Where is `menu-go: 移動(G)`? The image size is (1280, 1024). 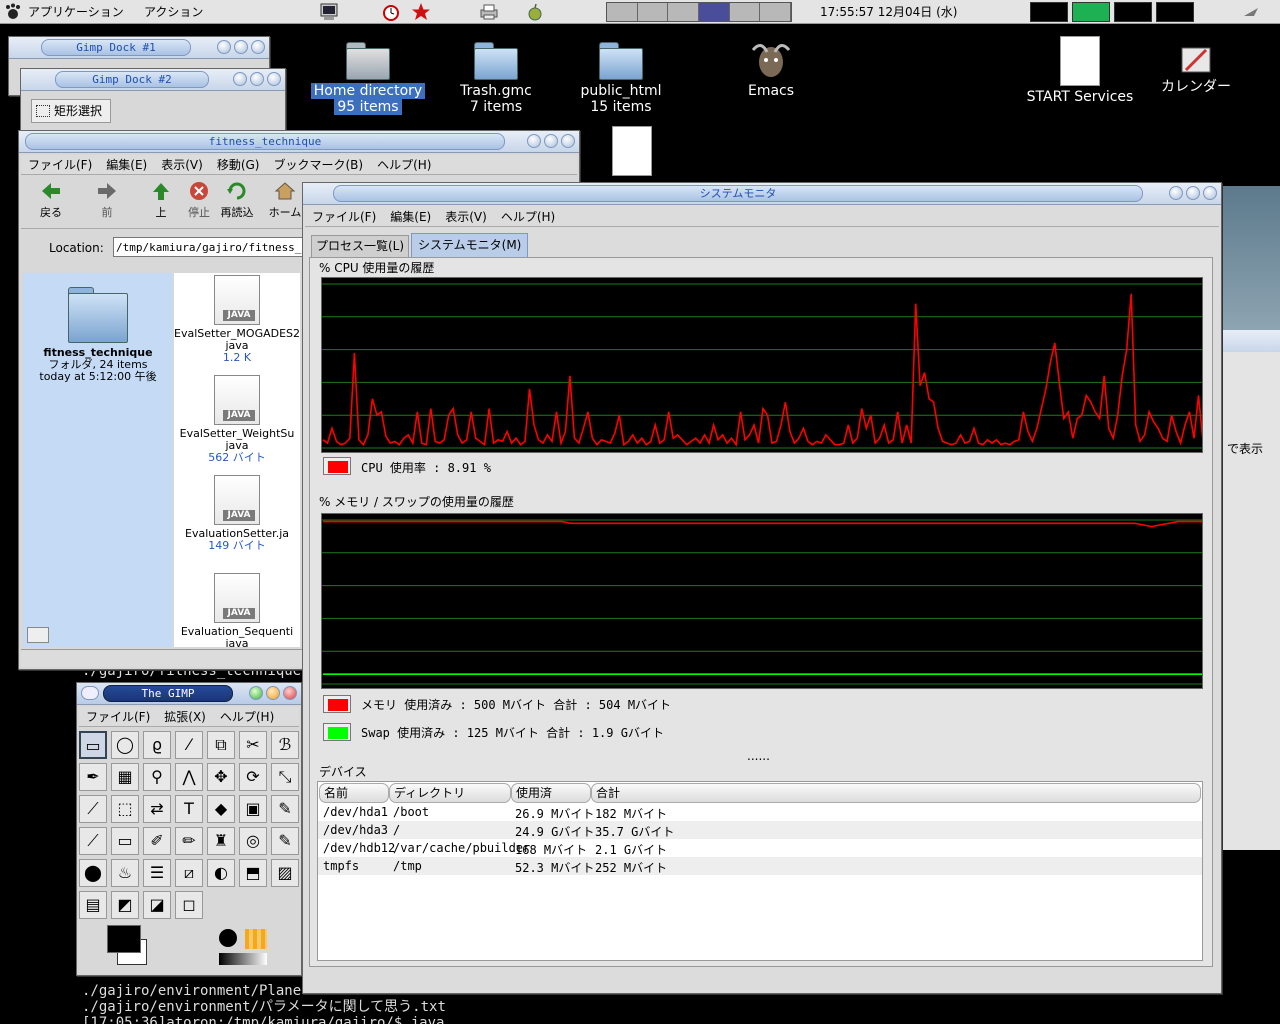 menu-go: 移動(G) is located at coordinates (238, 164).